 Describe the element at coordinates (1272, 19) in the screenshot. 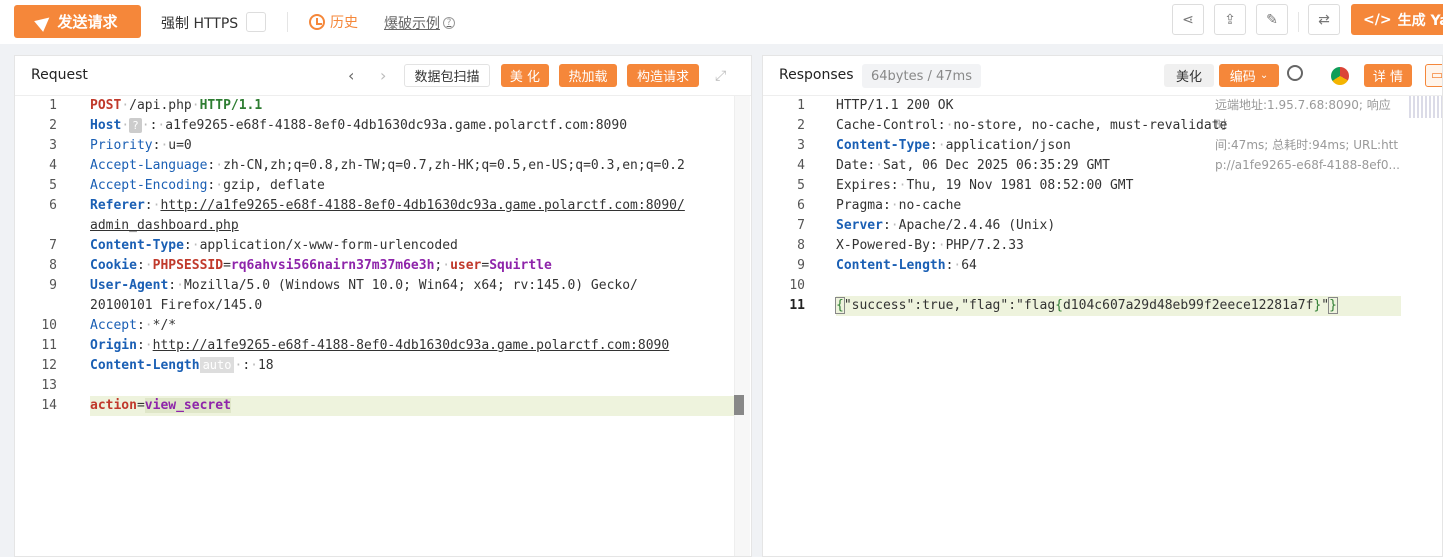

I see `edit-icon: ✎` at that location.